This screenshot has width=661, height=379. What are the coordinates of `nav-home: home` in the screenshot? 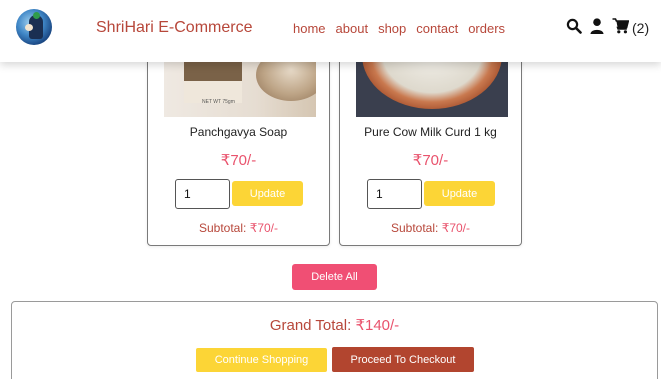 It's located at (309, 28).